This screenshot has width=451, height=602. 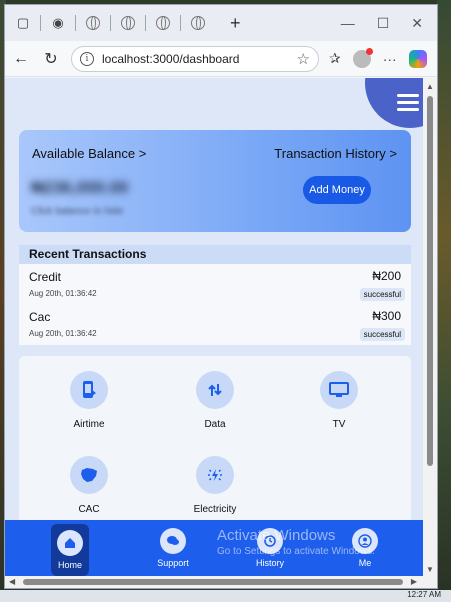 I want to click on minimize-icon: —, so click(x=348, y=23).